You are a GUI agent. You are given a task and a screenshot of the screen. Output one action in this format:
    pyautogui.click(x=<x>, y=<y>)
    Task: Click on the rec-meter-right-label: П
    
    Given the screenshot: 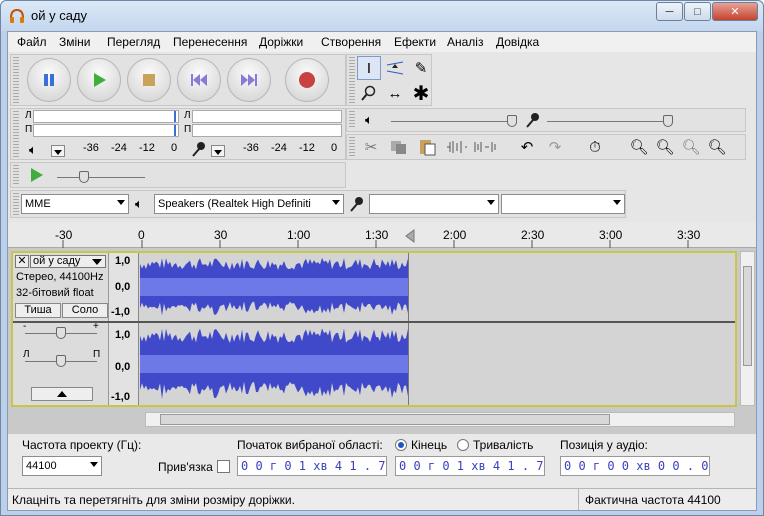 What is the action you would take?
    pyautogui.click(x=188, y=129)
    